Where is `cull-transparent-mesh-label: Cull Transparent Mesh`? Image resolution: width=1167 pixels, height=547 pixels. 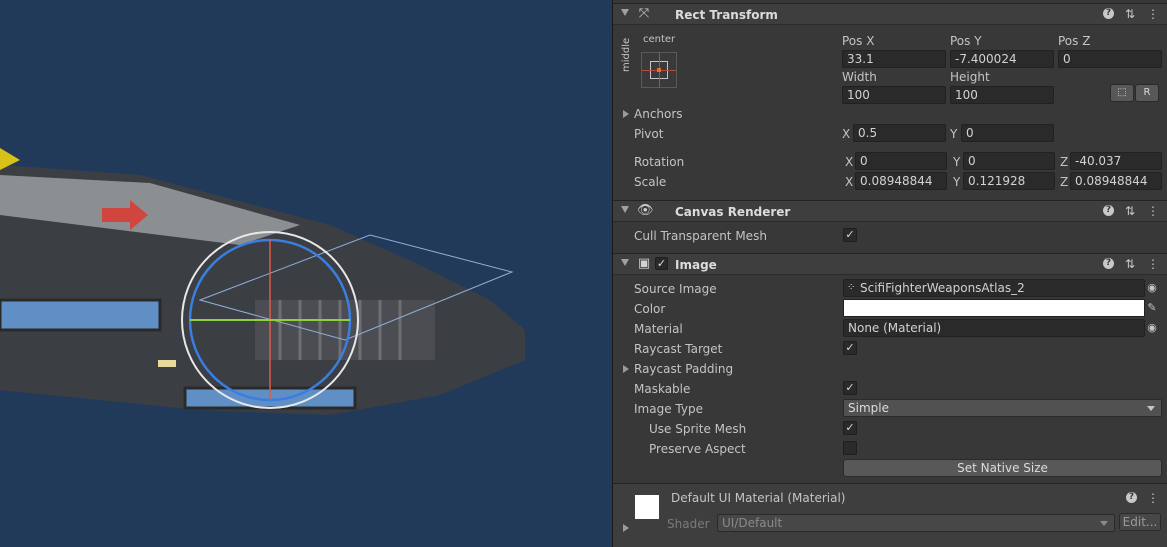 cull-transparent-mesh-label: Cull Transparent Mesh is located at coordinates (700, 236).